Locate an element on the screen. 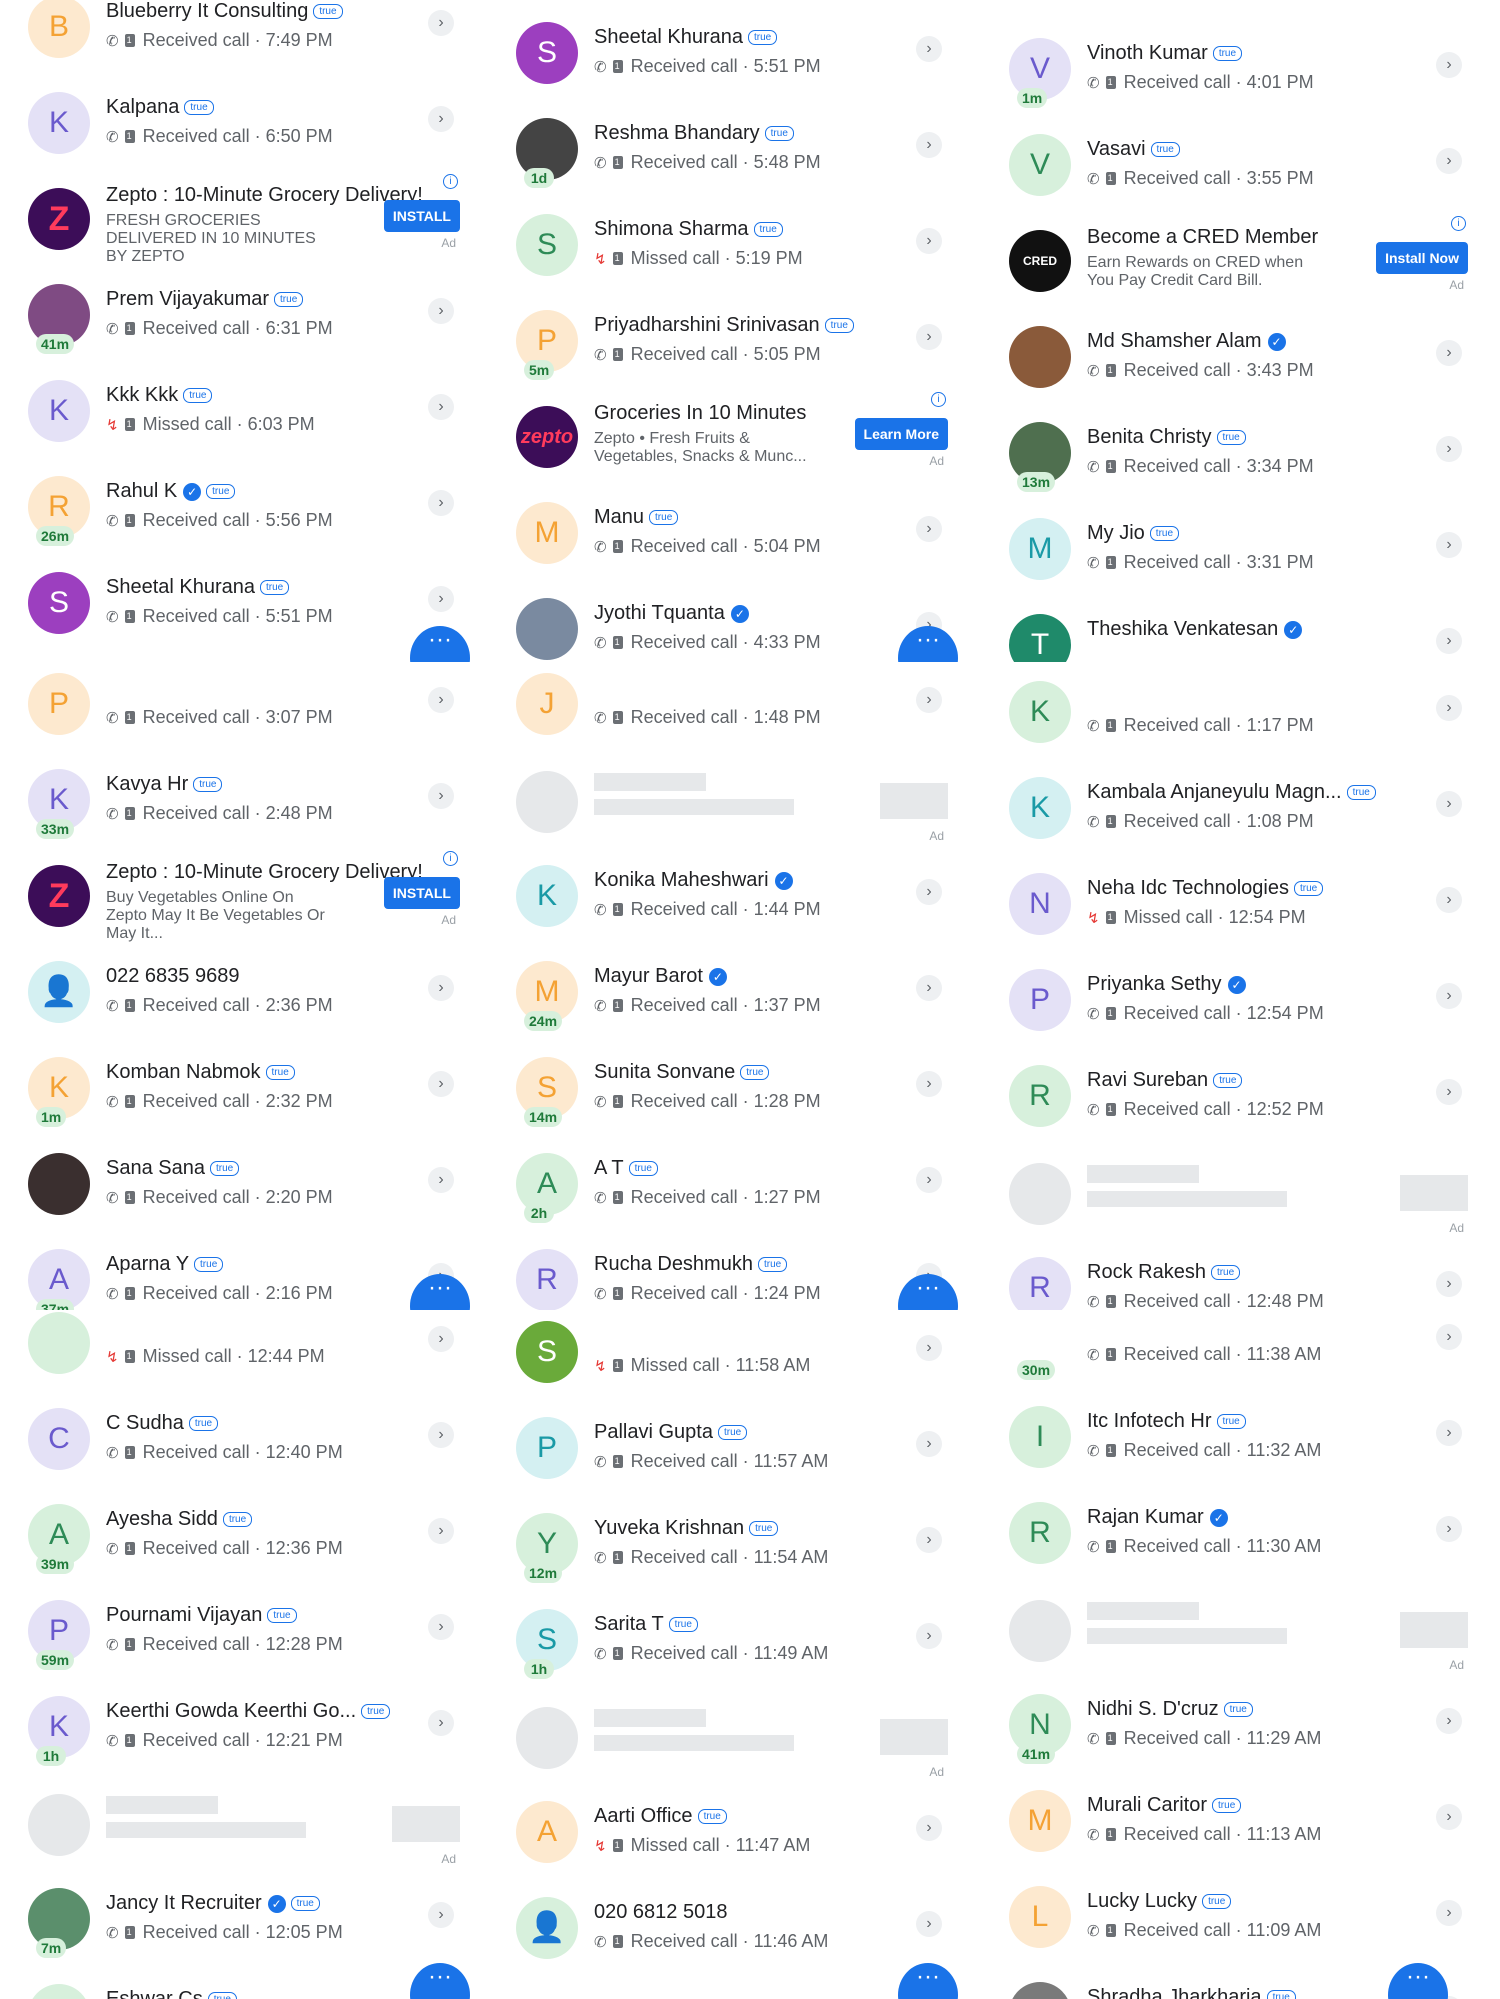 The width and height of the screenshot is (1500, 1999). call-log-row: K Kkk Kkk true ↯ Missed call · 6:03 PM › is located at coordinates (246, 414).